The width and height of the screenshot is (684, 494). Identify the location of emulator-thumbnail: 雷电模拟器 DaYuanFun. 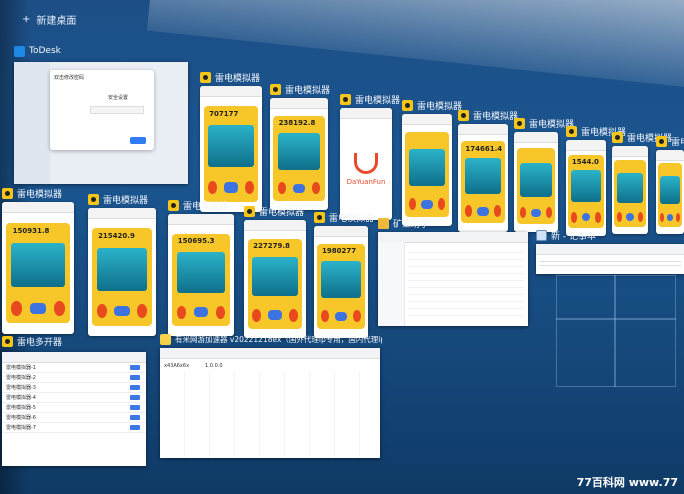
(370, 156).